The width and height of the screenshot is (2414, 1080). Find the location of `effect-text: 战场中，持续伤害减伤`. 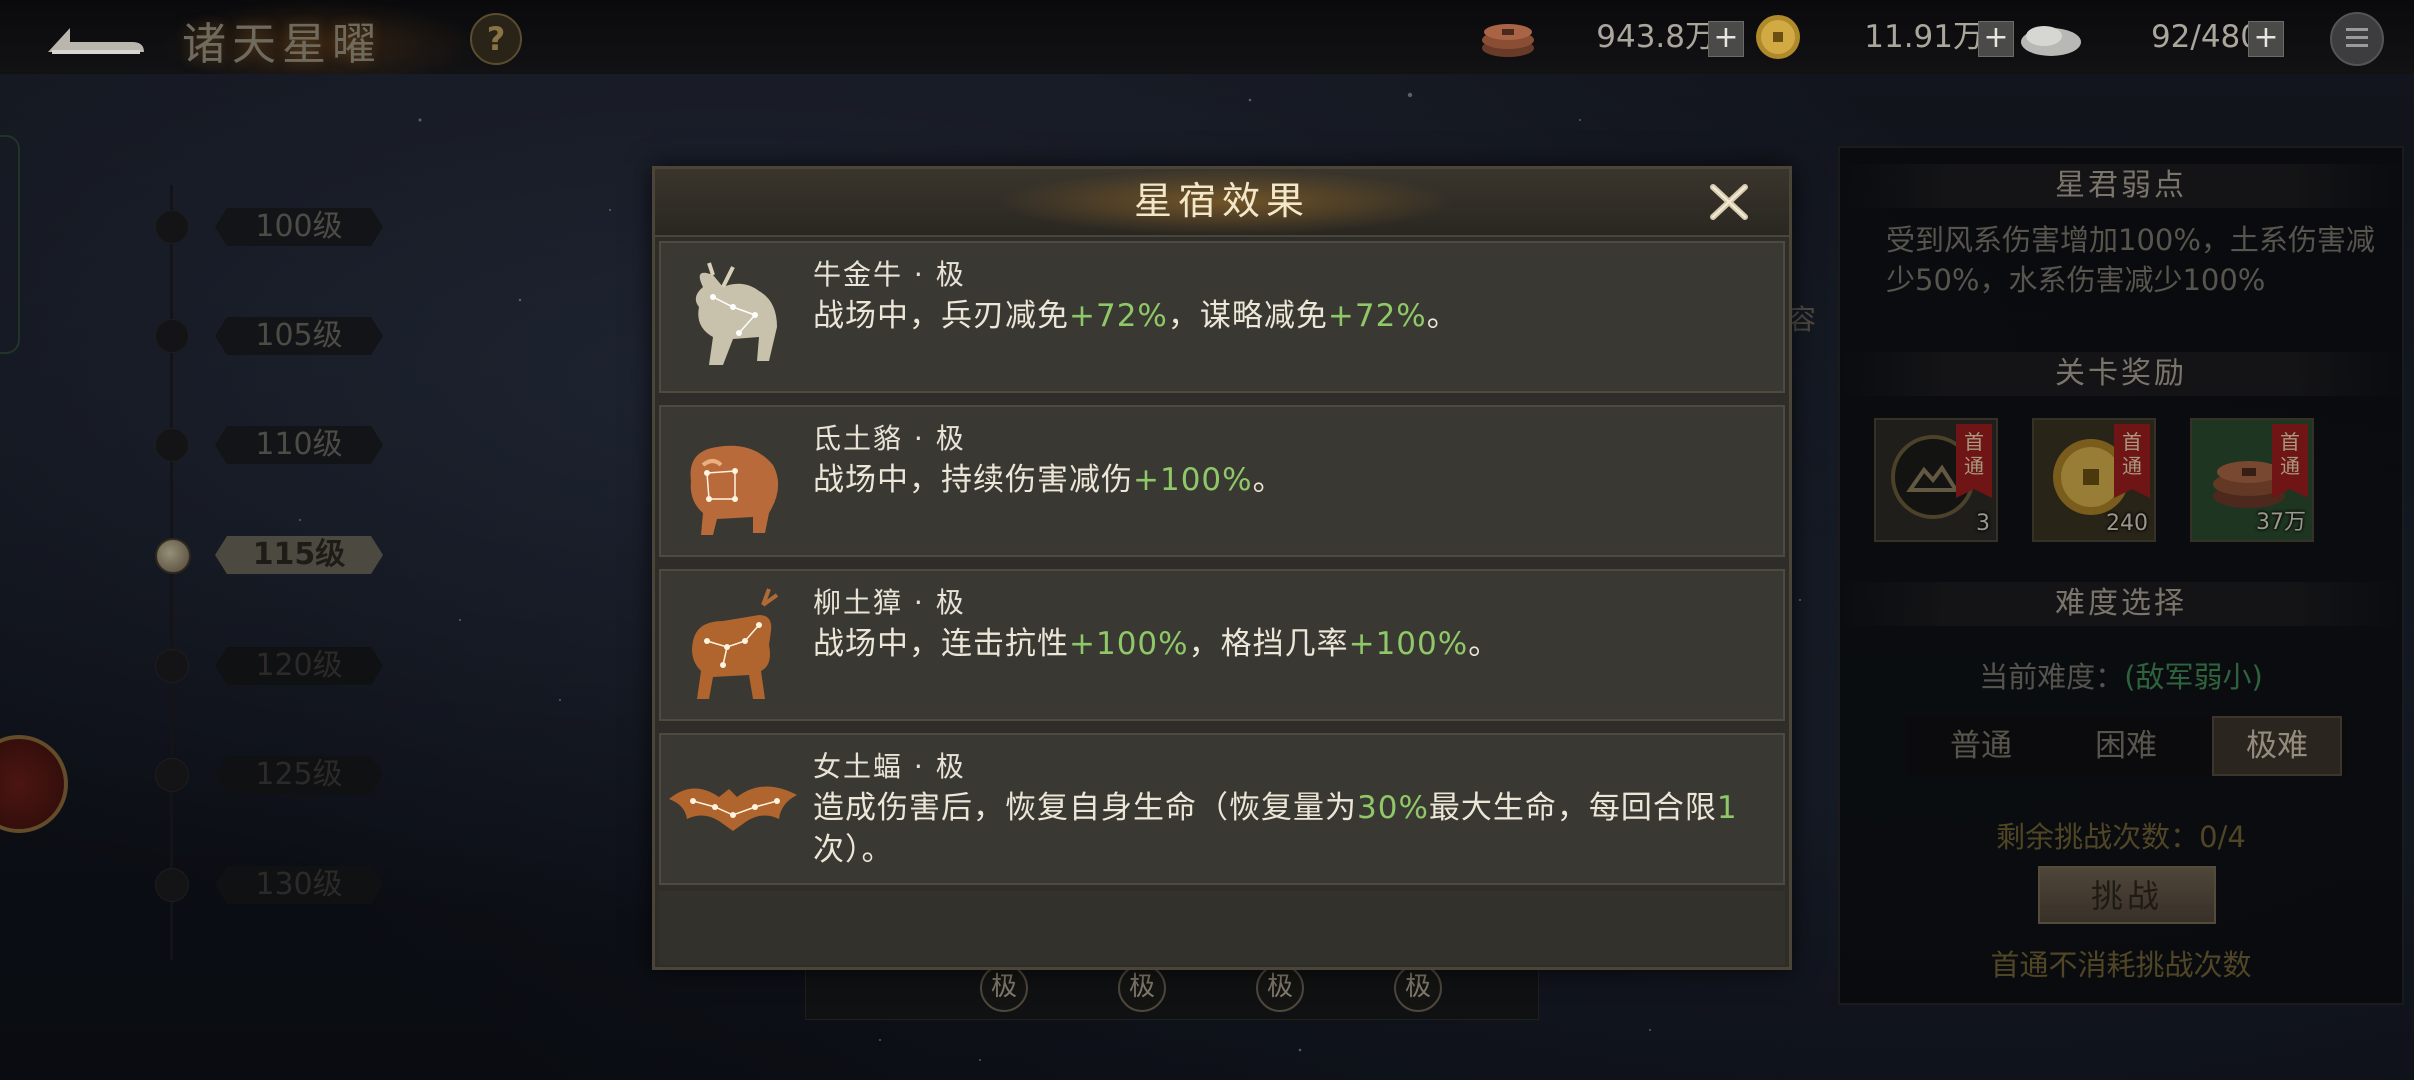

effect-text: 战场中，持续伤害减伤 is located at coordinates (973, 480).